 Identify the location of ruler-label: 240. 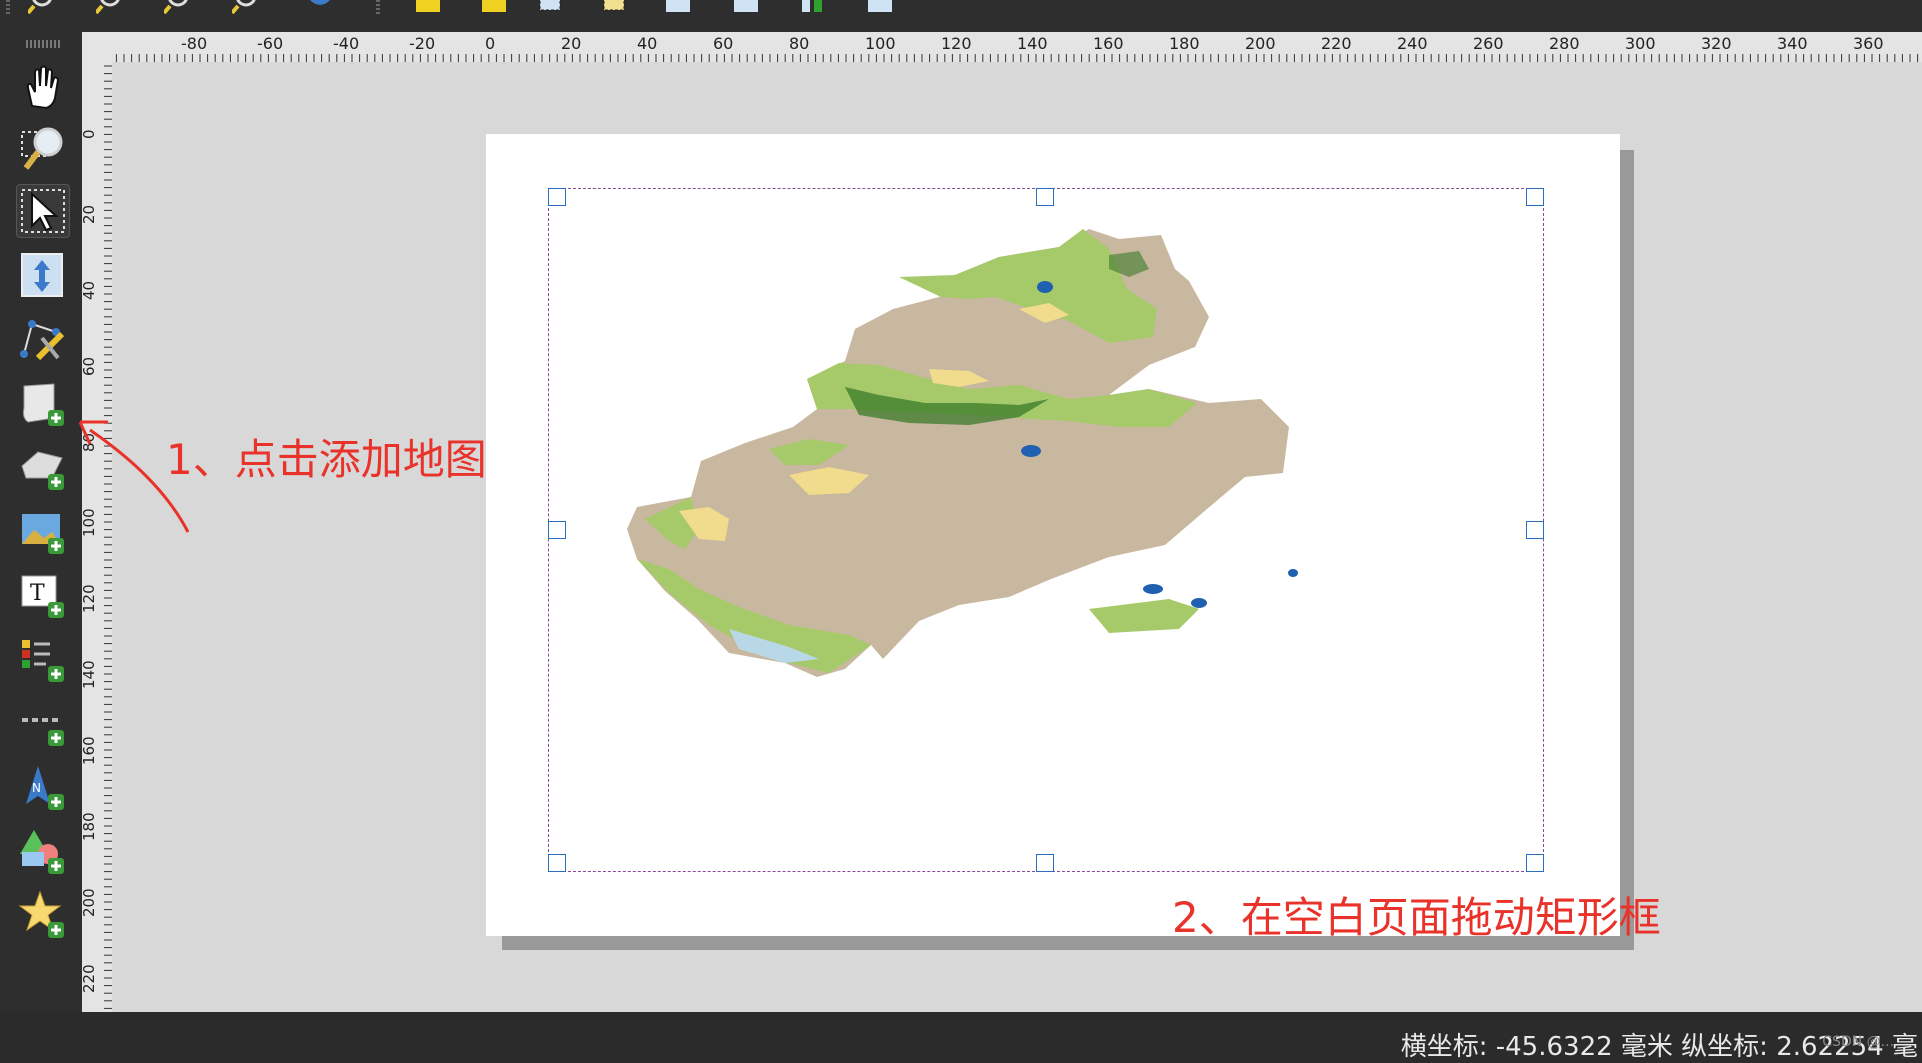
(1412, 43).